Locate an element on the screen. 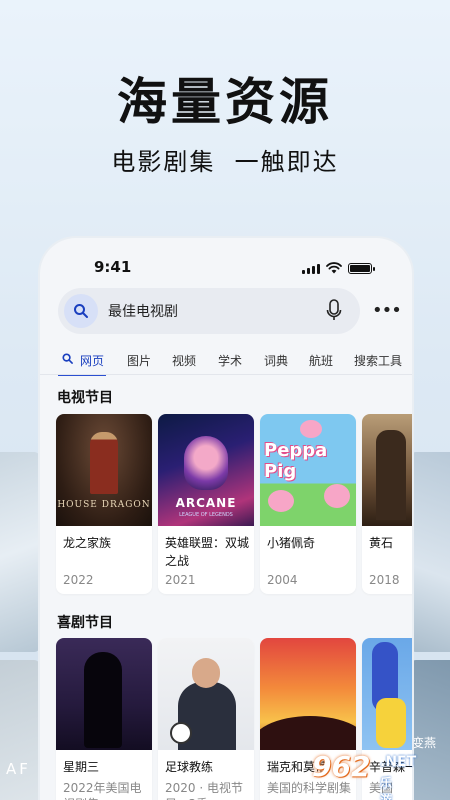 The image size is (450, 800). show-card: ARCANE LEAGUE OF LEGENDS 英雄联盟：双城之战 2021 is located at coordinates (206, 504).